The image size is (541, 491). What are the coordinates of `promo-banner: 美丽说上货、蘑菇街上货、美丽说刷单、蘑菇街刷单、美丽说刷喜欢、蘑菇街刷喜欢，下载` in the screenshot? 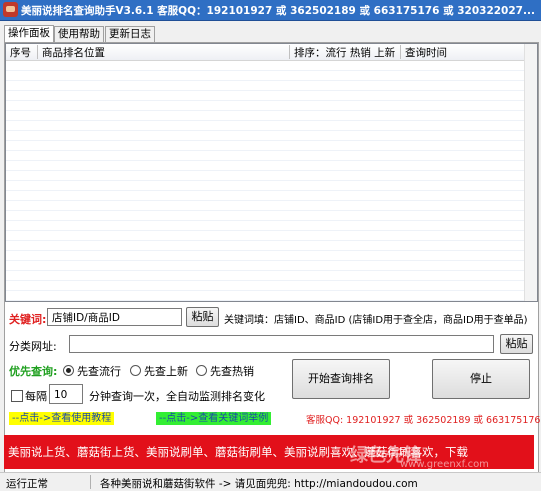 It's located at (269, 452).